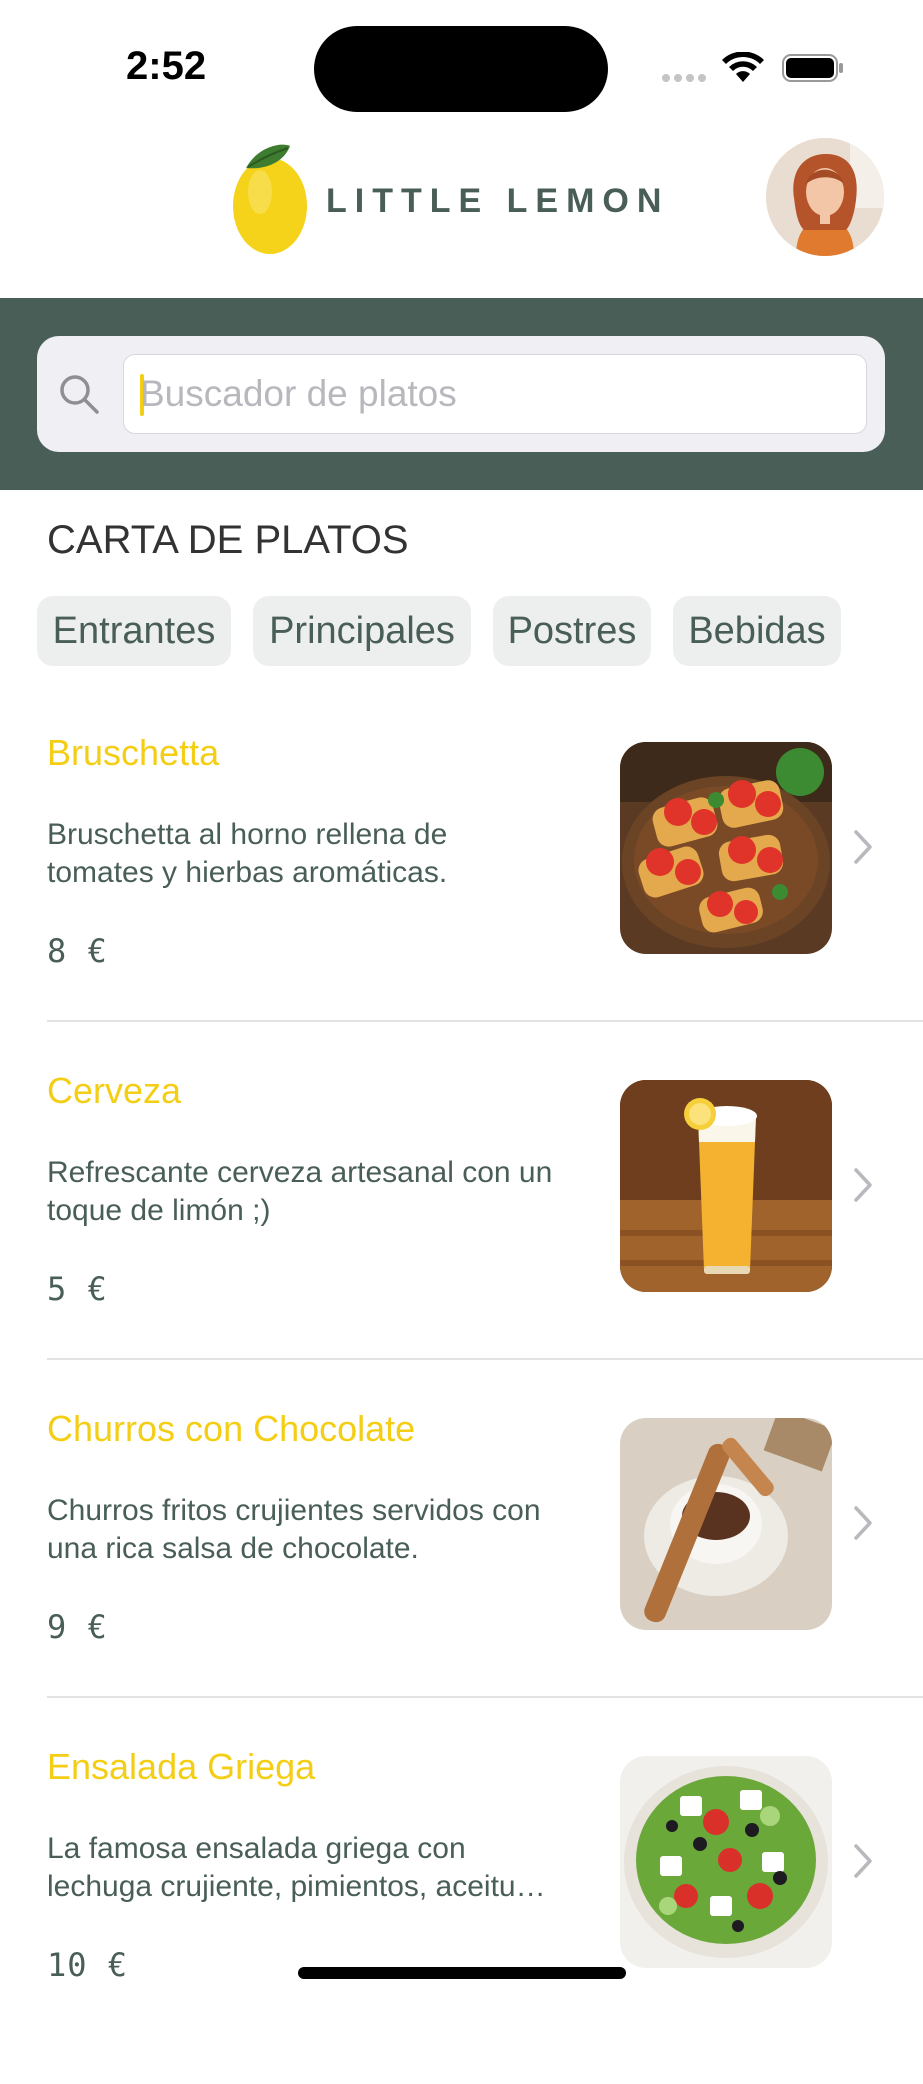 Image resolution: width=923 pixels, height=2084 pixels. I want to click on dish-name: Churros con Chocolate, so click(231, 1428).